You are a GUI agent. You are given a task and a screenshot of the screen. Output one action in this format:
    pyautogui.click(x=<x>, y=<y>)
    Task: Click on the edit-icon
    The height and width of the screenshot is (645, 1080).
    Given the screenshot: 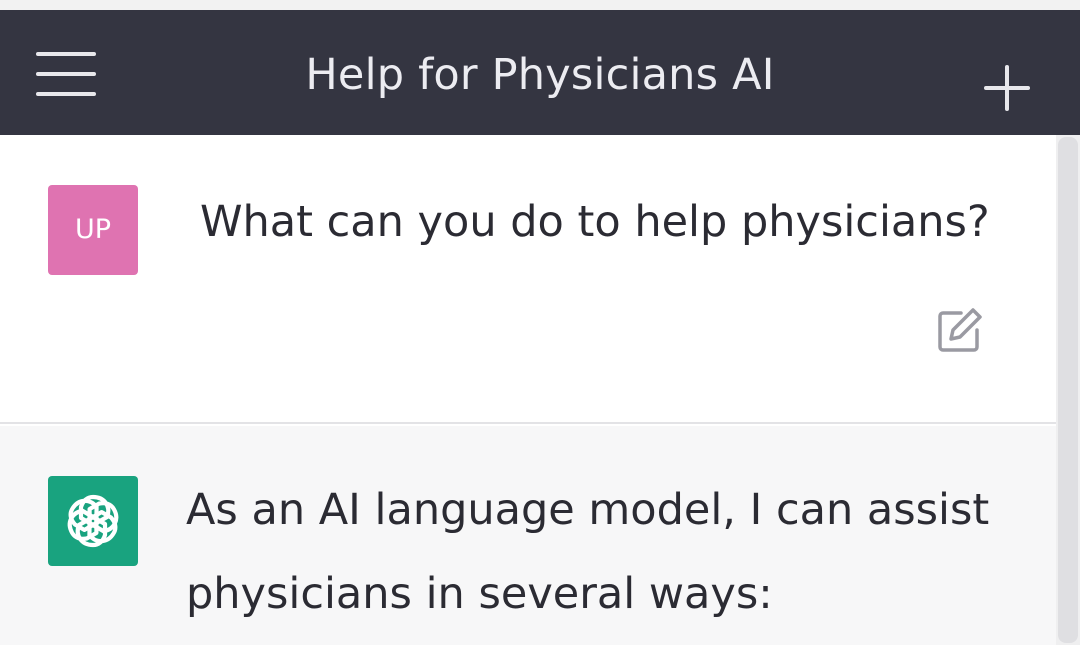 What is the action you would take?
    pyautogui.click(x=960, y=330)
    